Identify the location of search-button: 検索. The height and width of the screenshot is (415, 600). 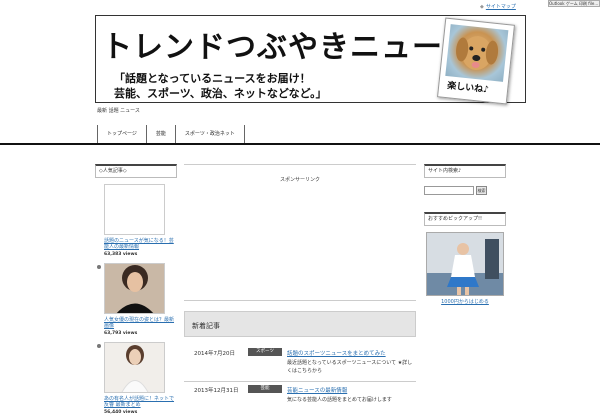
(481, 190).